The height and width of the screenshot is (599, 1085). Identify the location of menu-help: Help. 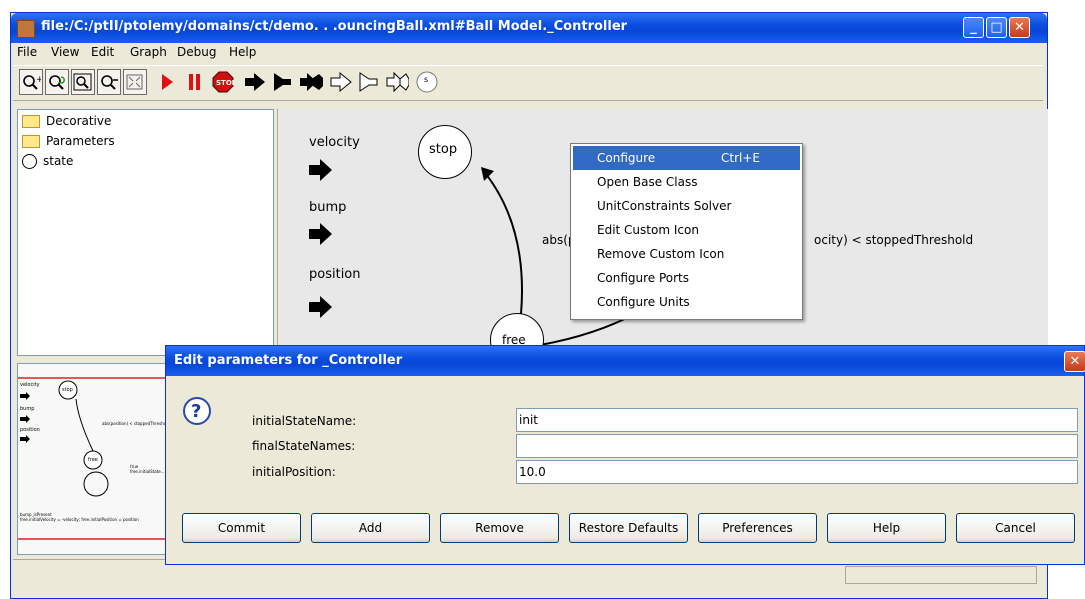
(242, 52).